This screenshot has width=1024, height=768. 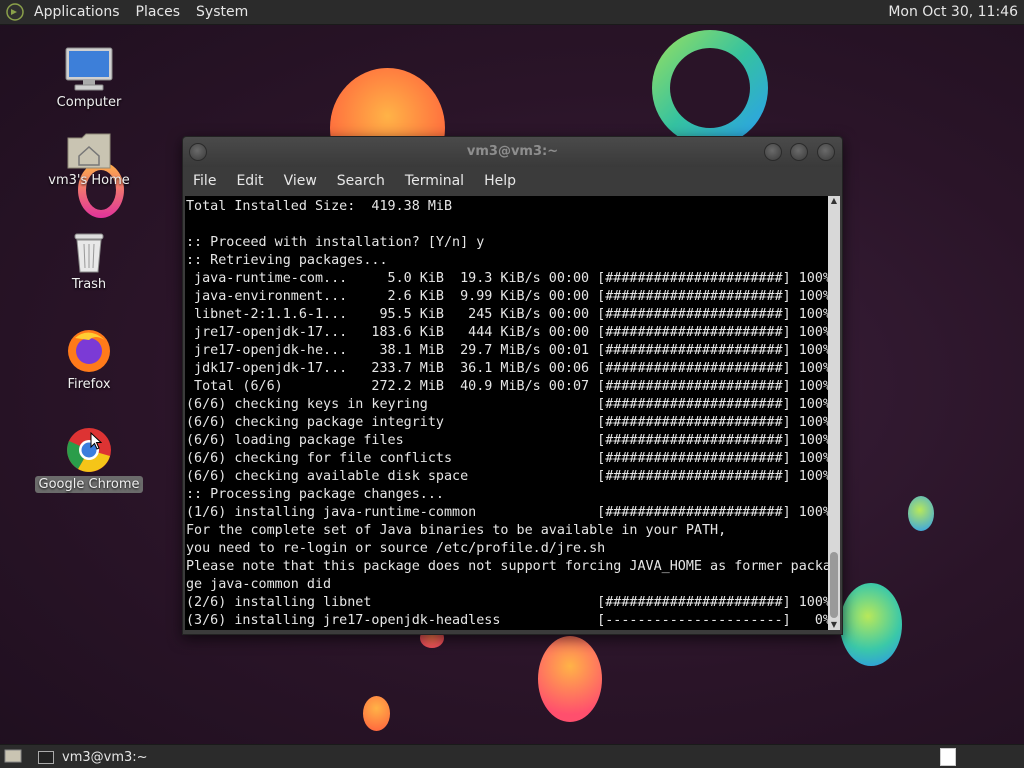 I want to click on desktop-icon-computer: Computer, so click(x=89, y=78).